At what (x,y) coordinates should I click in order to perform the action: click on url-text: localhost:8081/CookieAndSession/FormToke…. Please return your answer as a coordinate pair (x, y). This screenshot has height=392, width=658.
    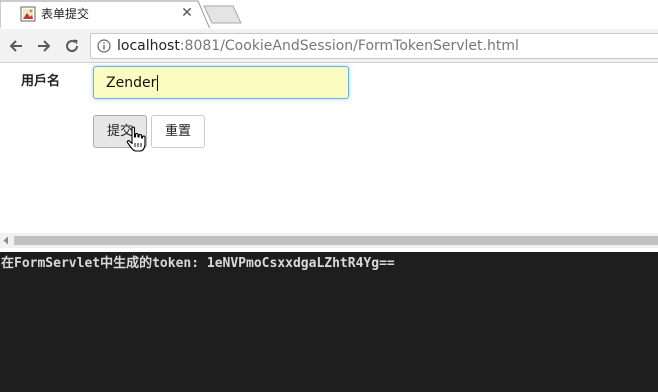
    Looking at the image, I should click on (318, 46).